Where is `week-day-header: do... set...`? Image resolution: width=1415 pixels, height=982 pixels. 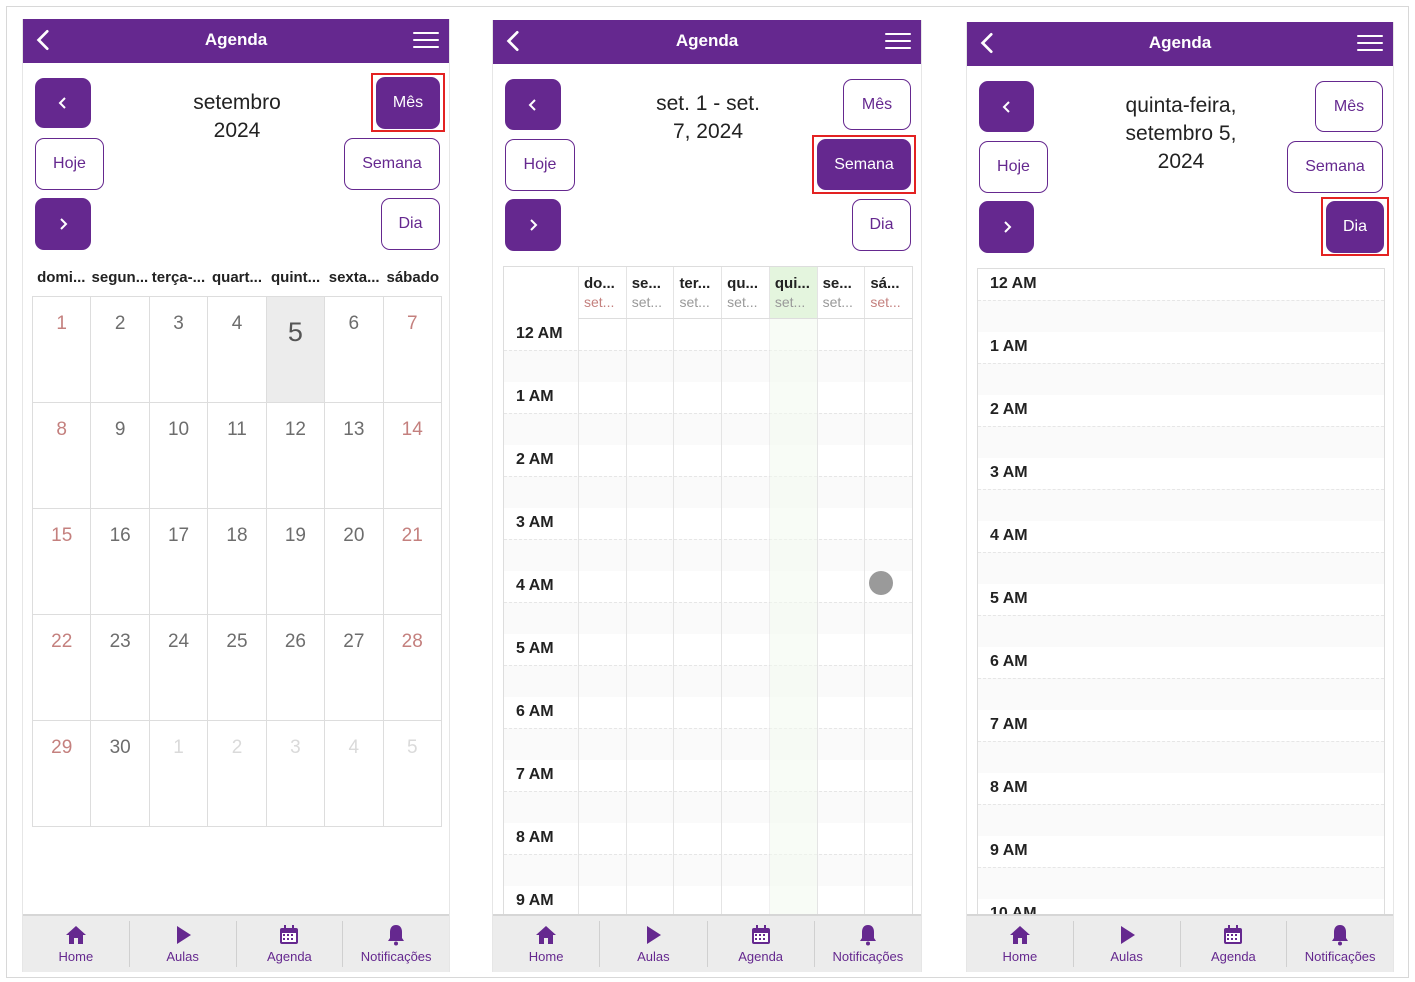
week-day-header: do... set... is located at coordinates (602, 292).